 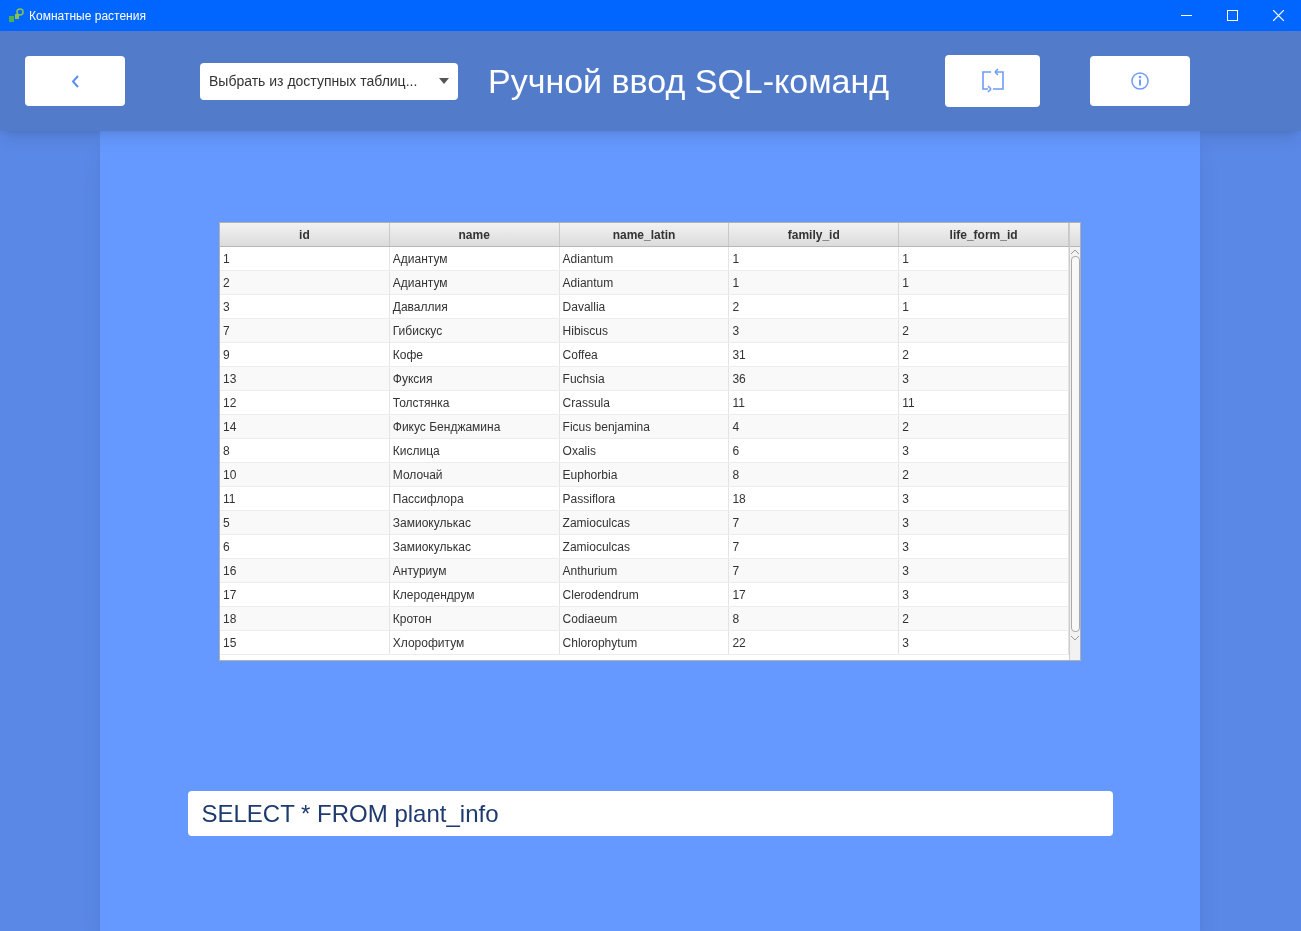 What do you see at coordinates (305, 378) in the screenshot?
I see `table-cell: 13` at bounding box center [305, 378].